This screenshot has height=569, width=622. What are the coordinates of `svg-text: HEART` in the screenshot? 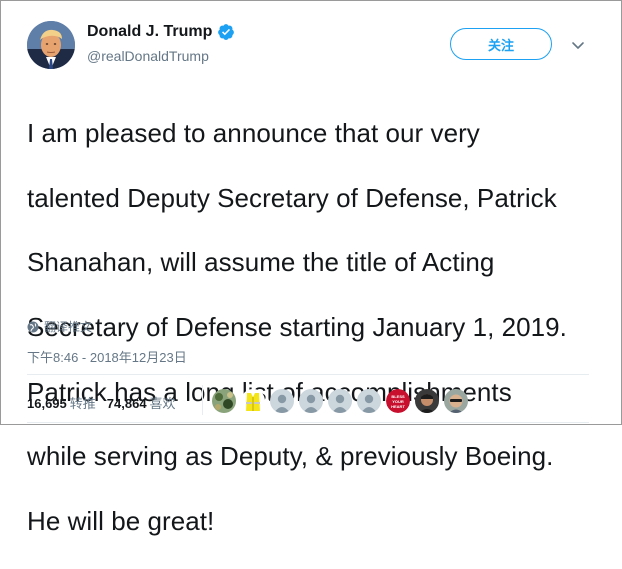 It's located at (398, 406).